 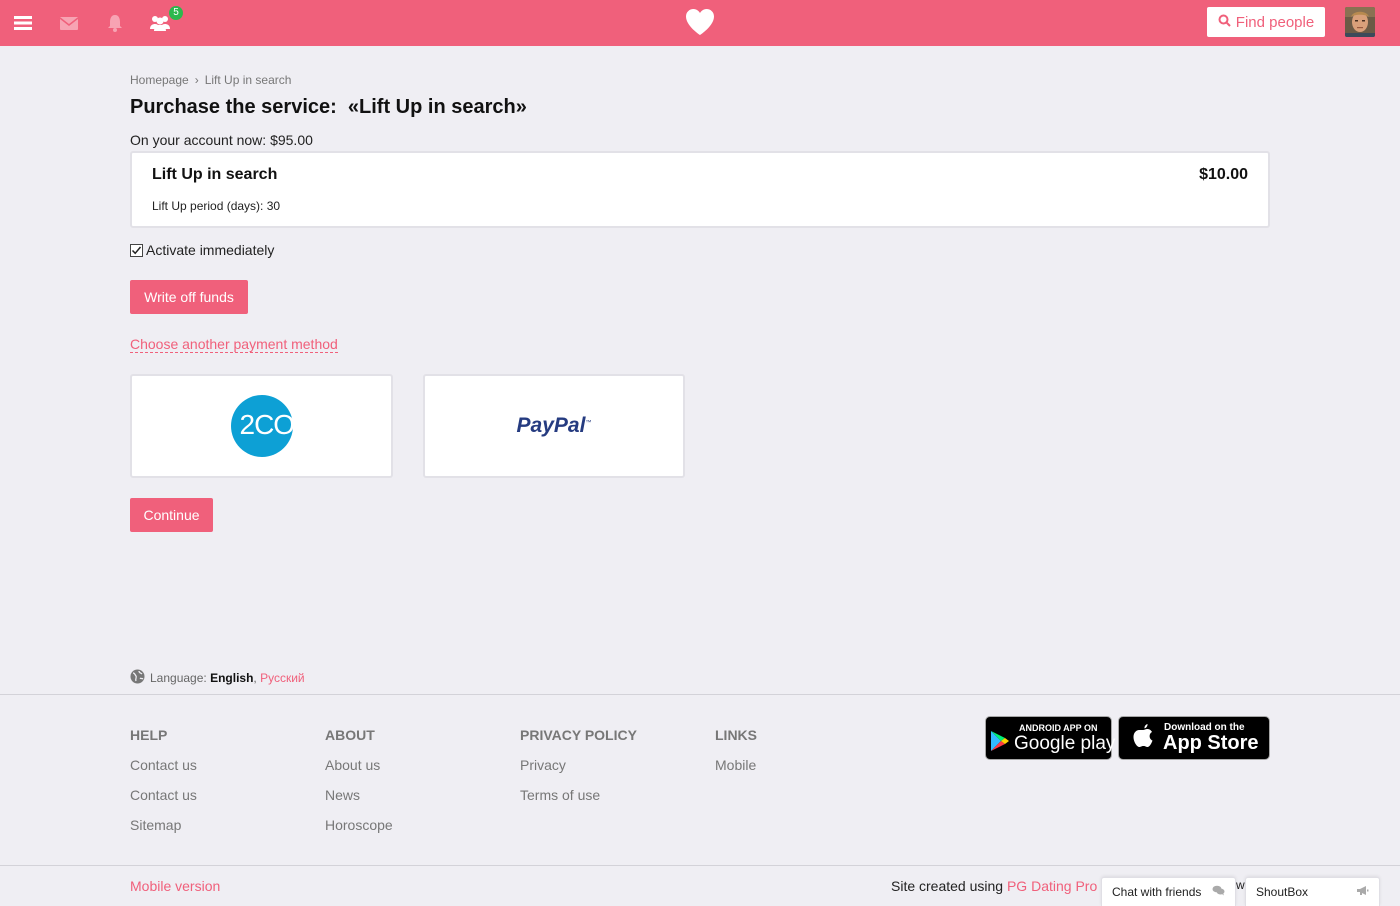 I want to click on google-play-icon, so click(x=1000, y=743).